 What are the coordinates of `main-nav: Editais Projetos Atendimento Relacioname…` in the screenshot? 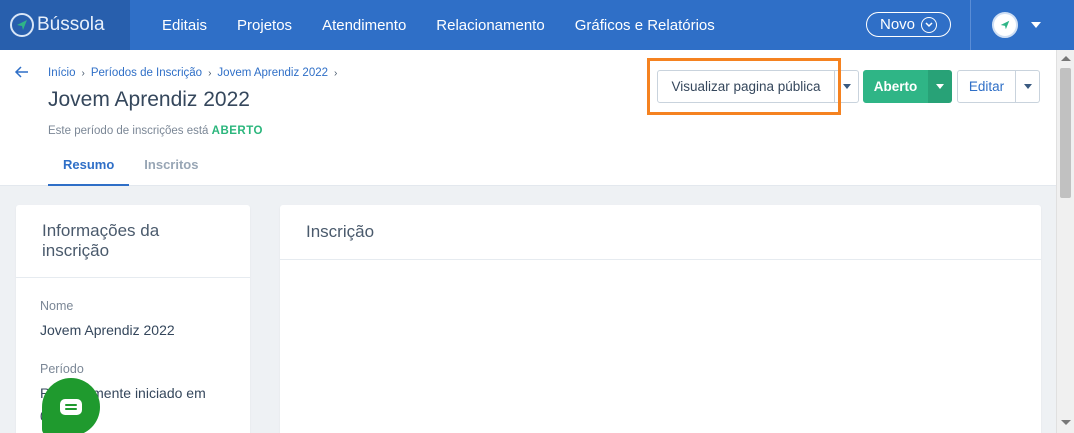 It's located at (438, 25).